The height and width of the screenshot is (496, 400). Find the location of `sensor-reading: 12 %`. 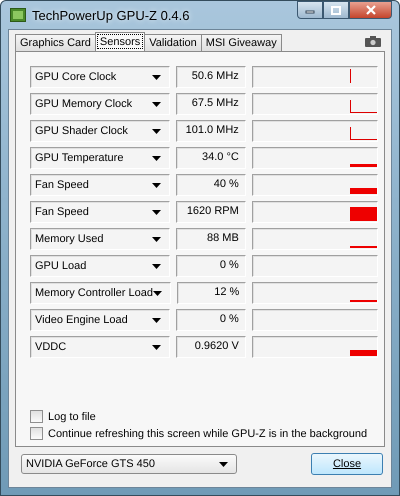

sensor-reading: 12 % is located at coordinates (211, 293).